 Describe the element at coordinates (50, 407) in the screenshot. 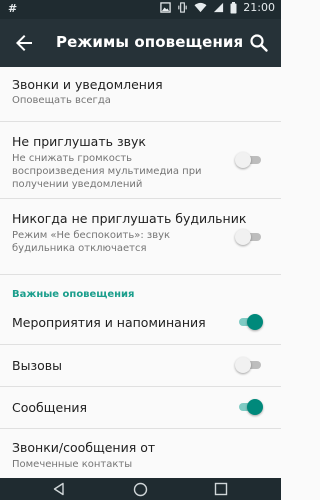

I see `messages-title: Сообщения` at that location.